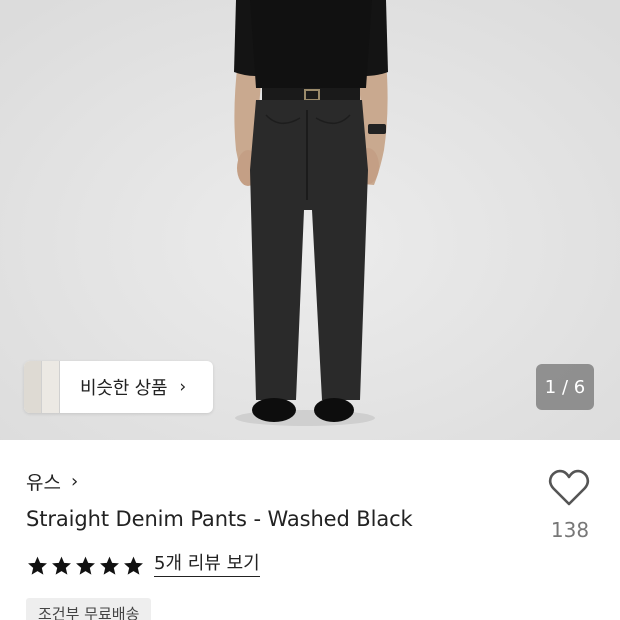 This screenshot has height=620, width=620. I want to click on similar-products-label-wrap: 비슷한 상품 ›, so click(136, 387).